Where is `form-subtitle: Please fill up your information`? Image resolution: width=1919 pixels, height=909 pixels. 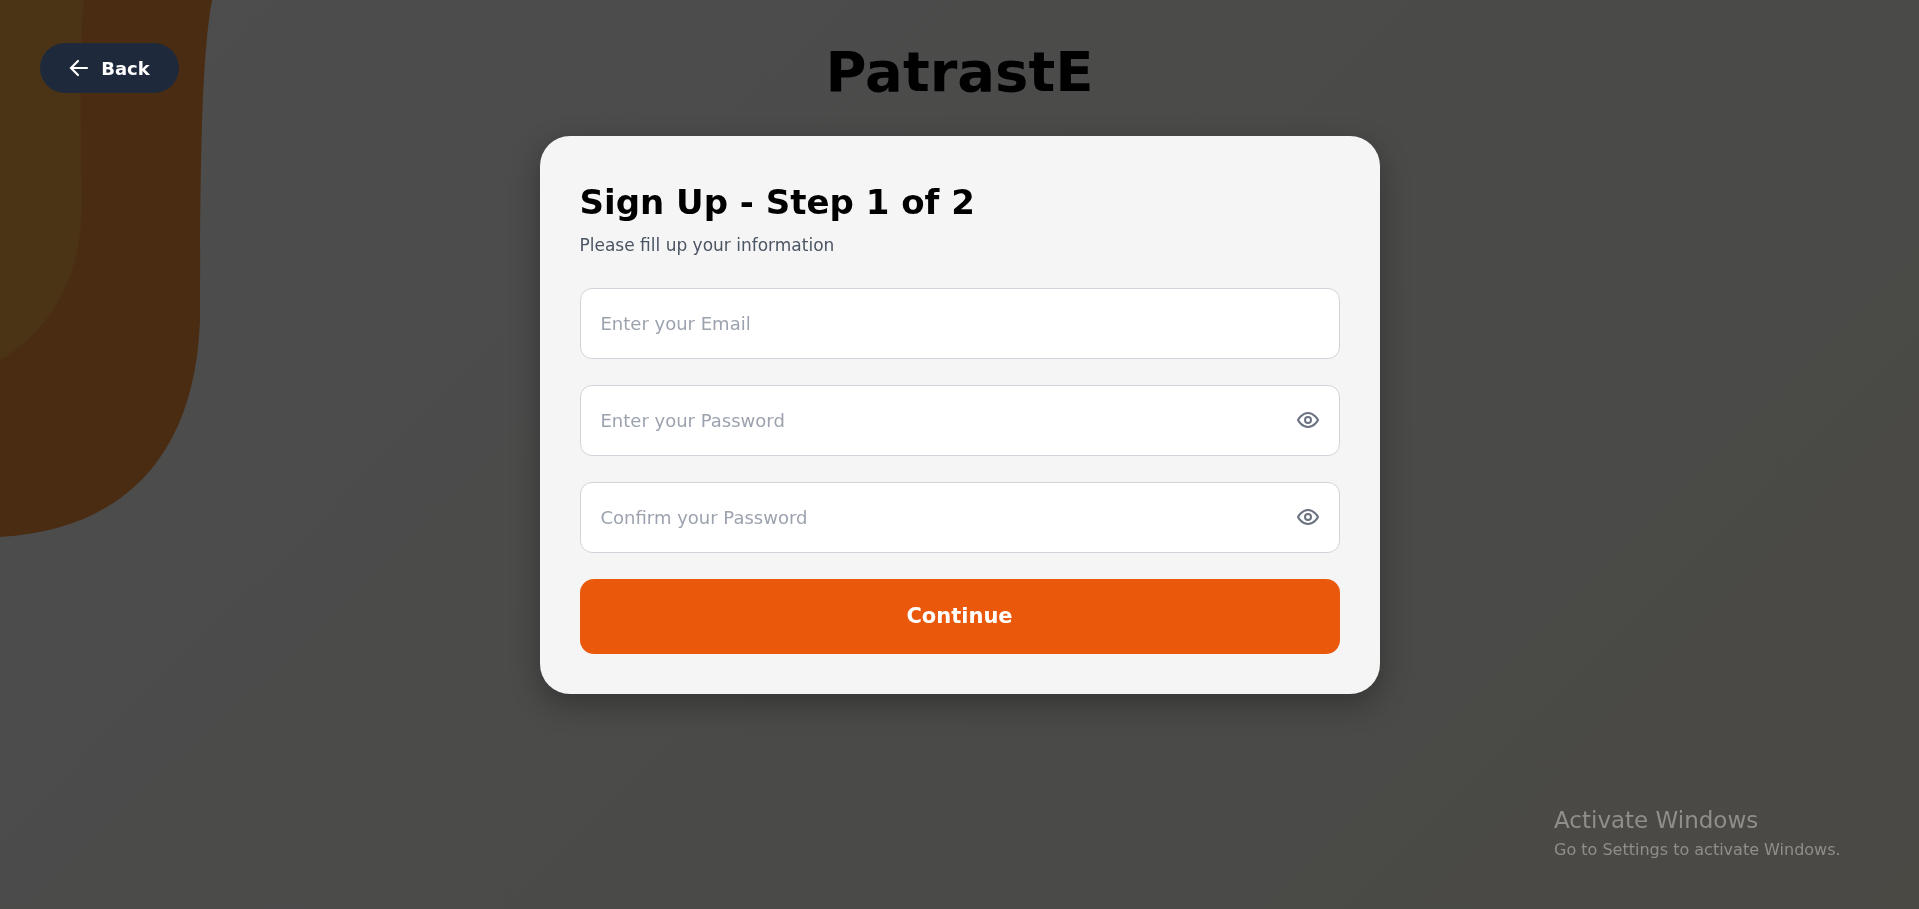 form-subtitle: Please fill up your information is located at coordinates (707, 245).